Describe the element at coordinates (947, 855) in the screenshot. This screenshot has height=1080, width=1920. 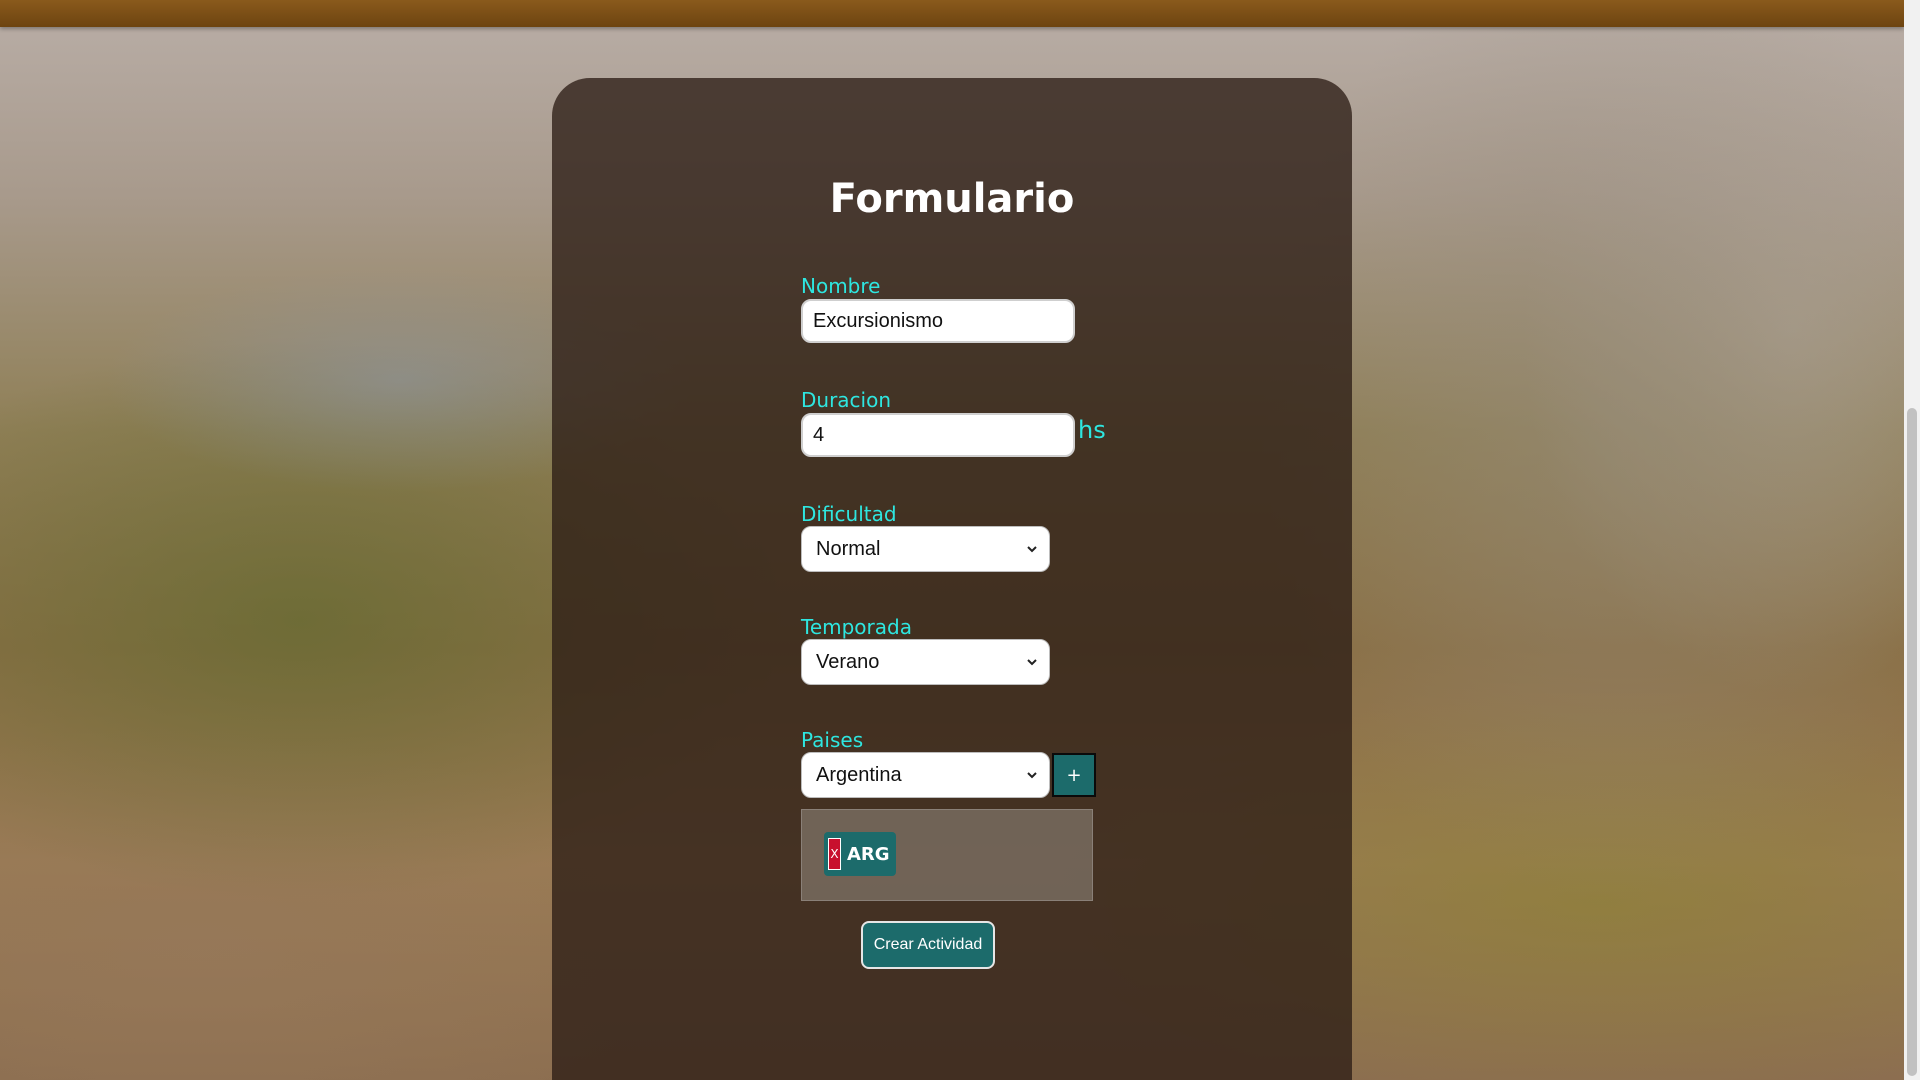
I see `selected-countries-box: X ARG` at that location.